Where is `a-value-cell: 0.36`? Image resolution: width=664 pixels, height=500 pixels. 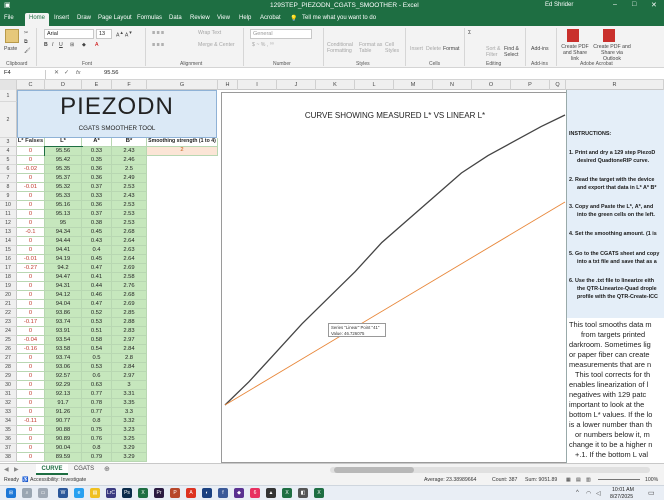 a-value-cell: 0.36 is located at coordinates (97, 205).